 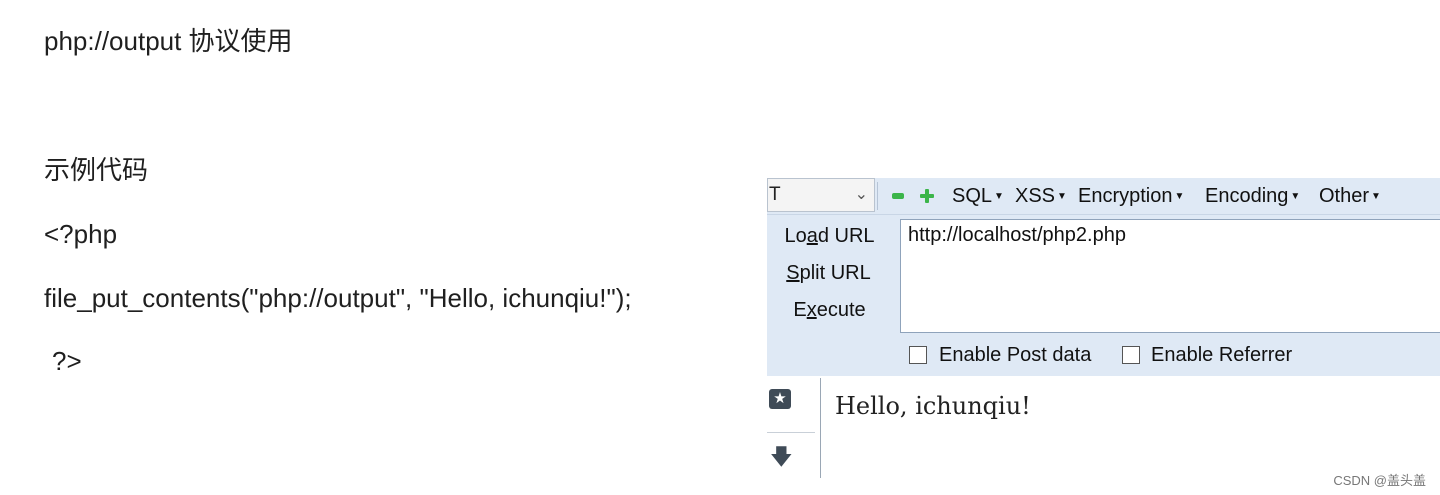 I want to click on menu-other: Other ▼, so click(x=1350, y=196).